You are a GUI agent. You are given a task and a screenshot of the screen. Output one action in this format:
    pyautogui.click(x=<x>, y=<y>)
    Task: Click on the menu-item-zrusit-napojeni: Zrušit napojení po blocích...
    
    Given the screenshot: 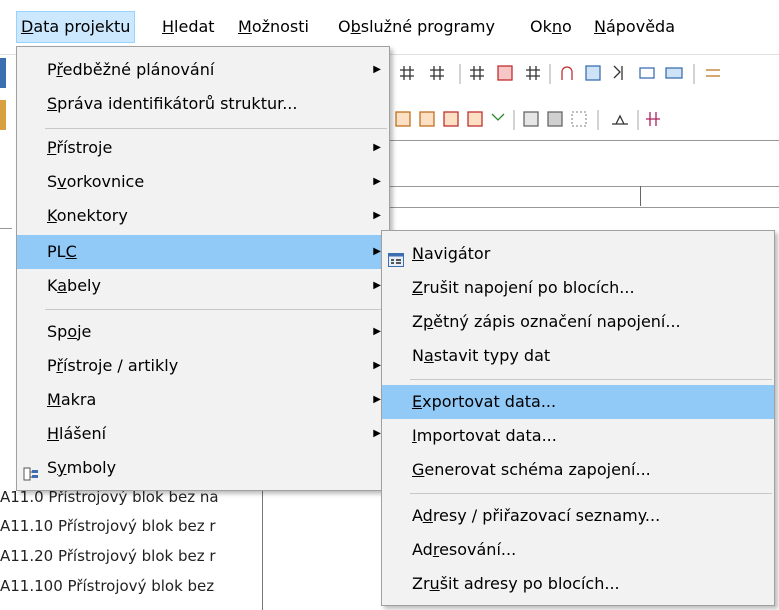 What is the action you would take?
    pyautogui.click(x=578, y=288)
    